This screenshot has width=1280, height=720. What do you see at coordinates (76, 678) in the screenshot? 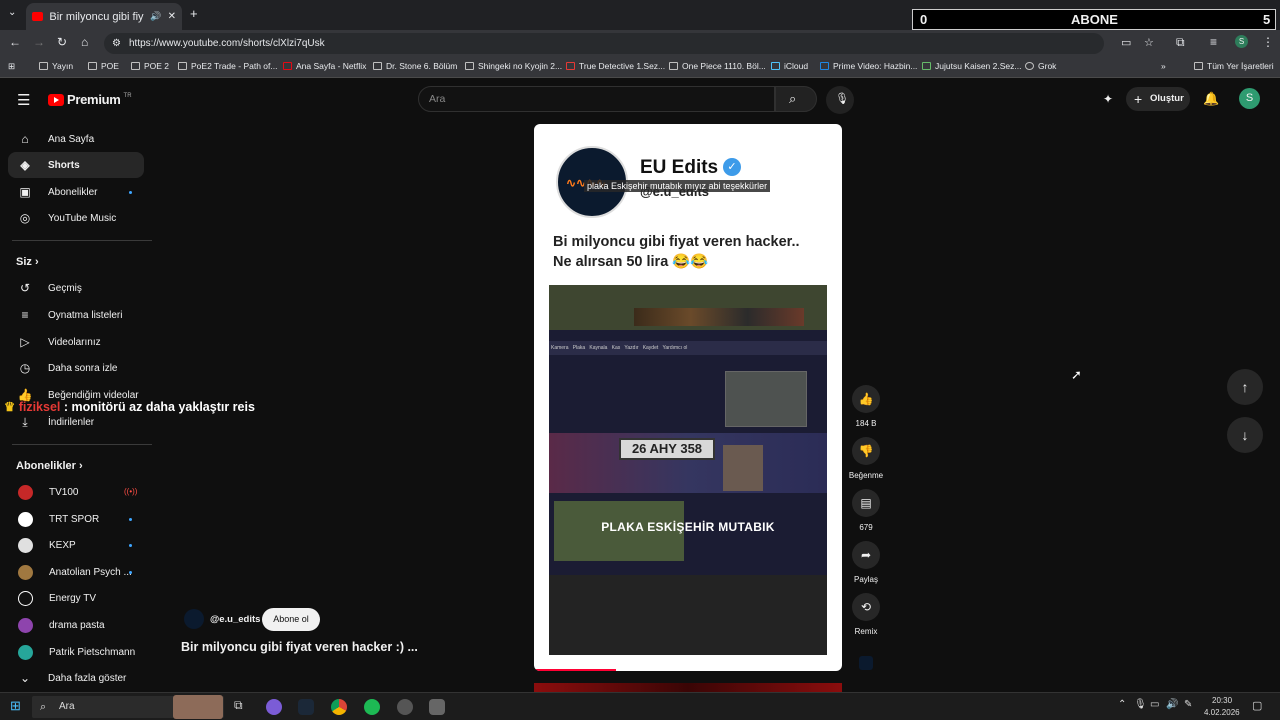
I see `show-more: ⌄ Daha fazla göster` at bounding box center [76, 678].